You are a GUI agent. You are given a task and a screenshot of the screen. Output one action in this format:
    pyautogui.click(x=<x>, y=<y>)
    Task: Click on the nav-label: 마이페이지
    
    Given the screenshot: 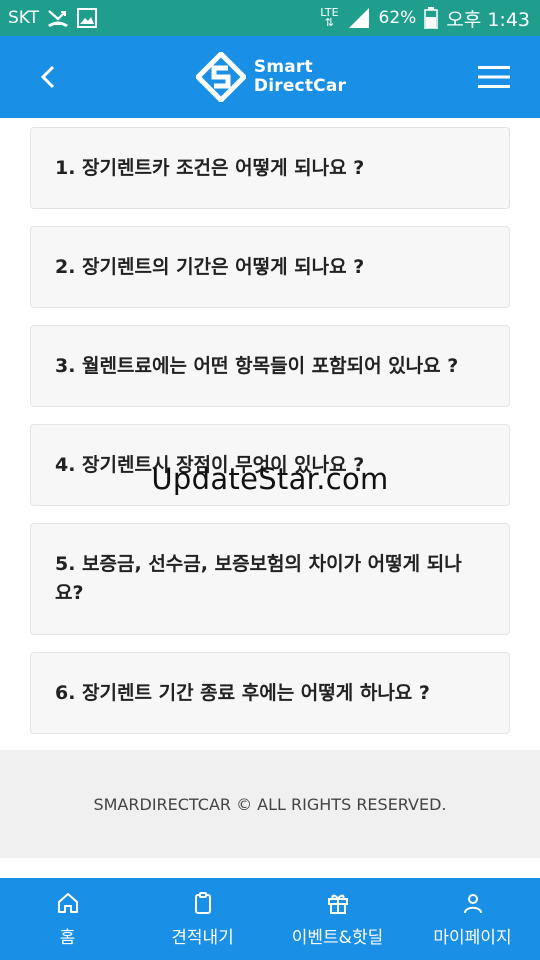 What is the action you would take?
    pyautogui.click(x=472, y=937)
    